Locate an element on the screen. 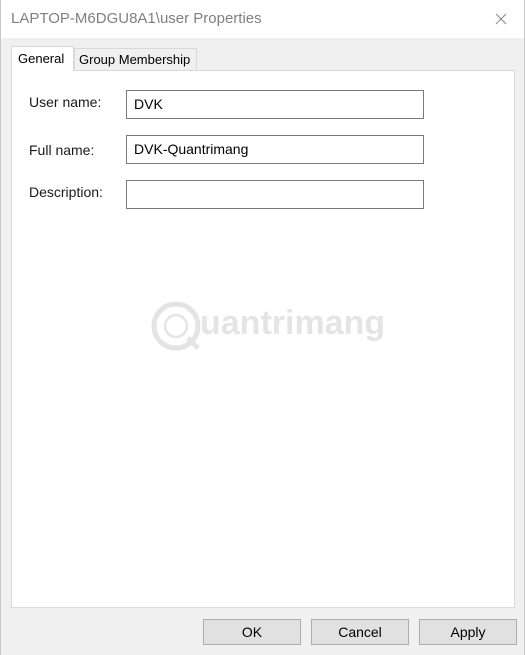  full-name-label: Full name: is located at coordinates (62, 150).